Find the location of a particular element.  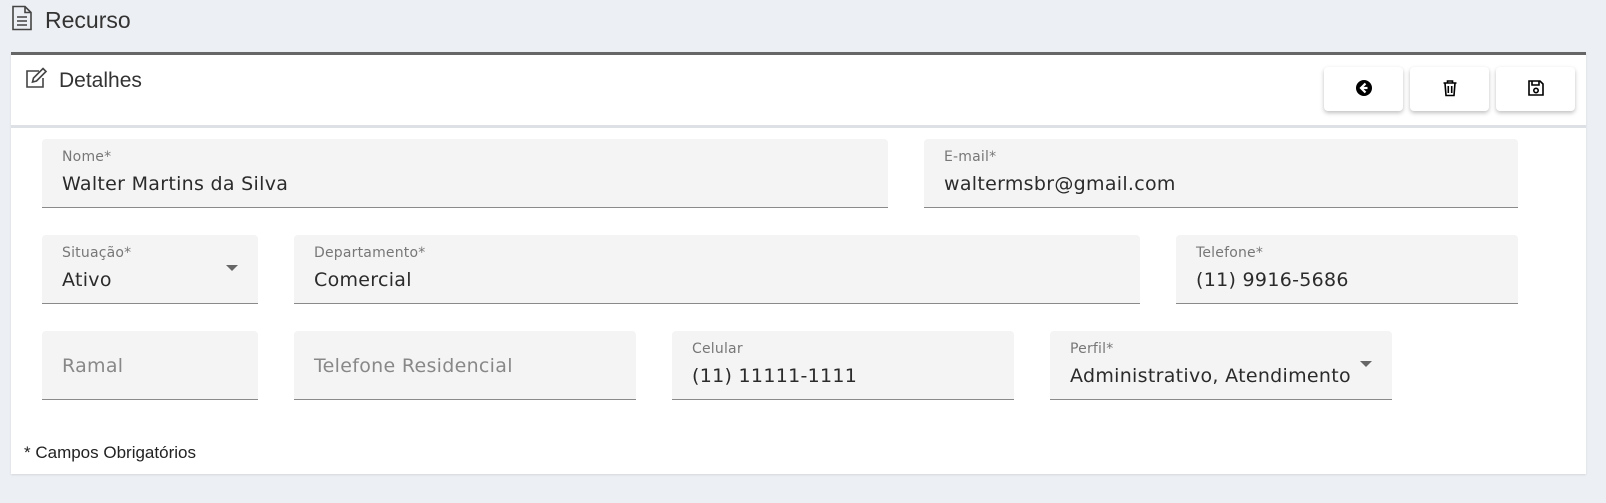

toolbar is located at coordinates (1449, 89).